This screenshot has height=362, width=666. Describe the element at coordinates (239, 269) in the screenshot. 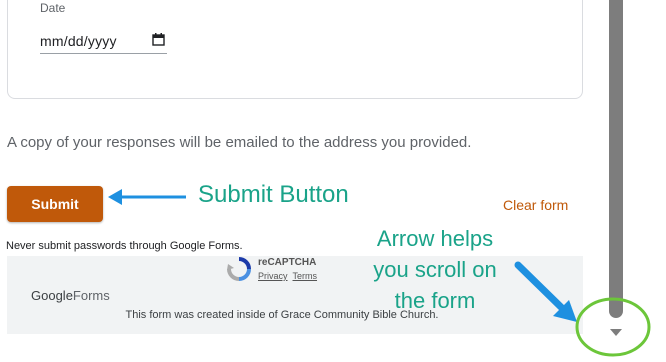

I see `recaptcha-icon` at that location.